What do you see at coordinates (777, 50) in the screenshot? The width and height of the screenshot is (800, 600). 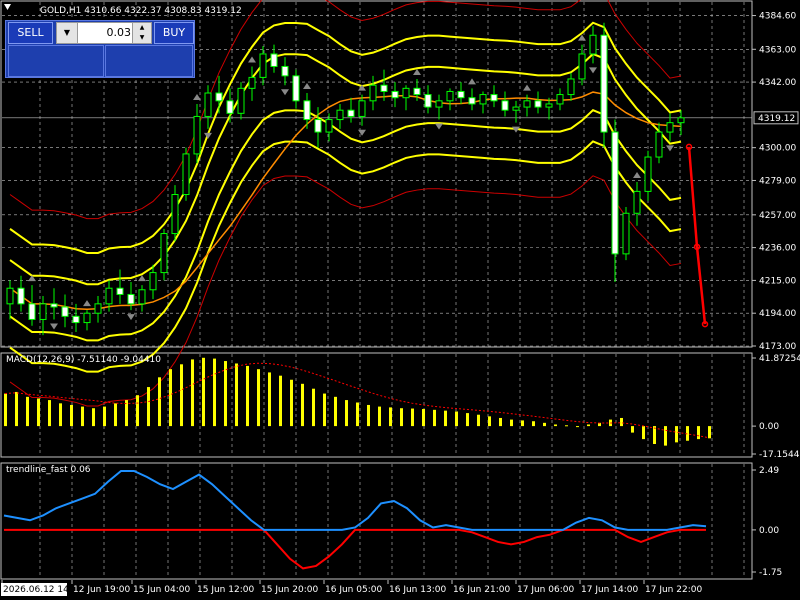 I see `price-tick-label: 4363.00` at bounding box center [777, 50].